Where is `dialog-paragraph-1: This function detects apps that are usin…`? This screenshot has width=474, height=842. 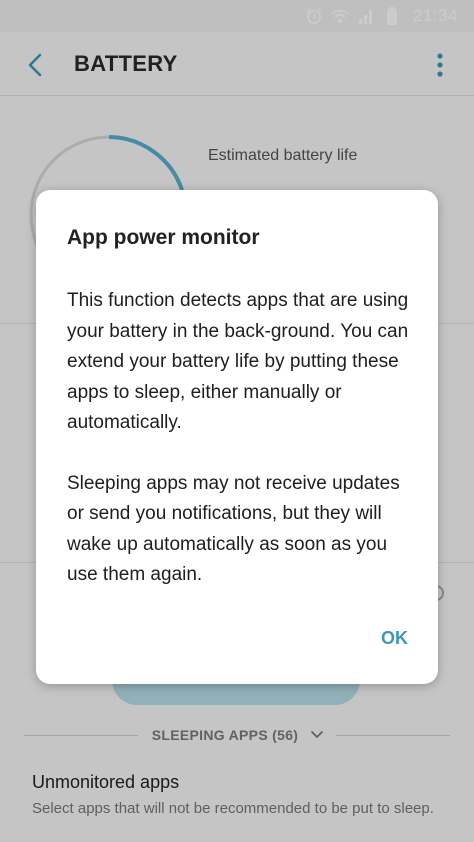
dialog-paragraph-1: This function detects apps that are usin… is located at coordinates (238, 361).